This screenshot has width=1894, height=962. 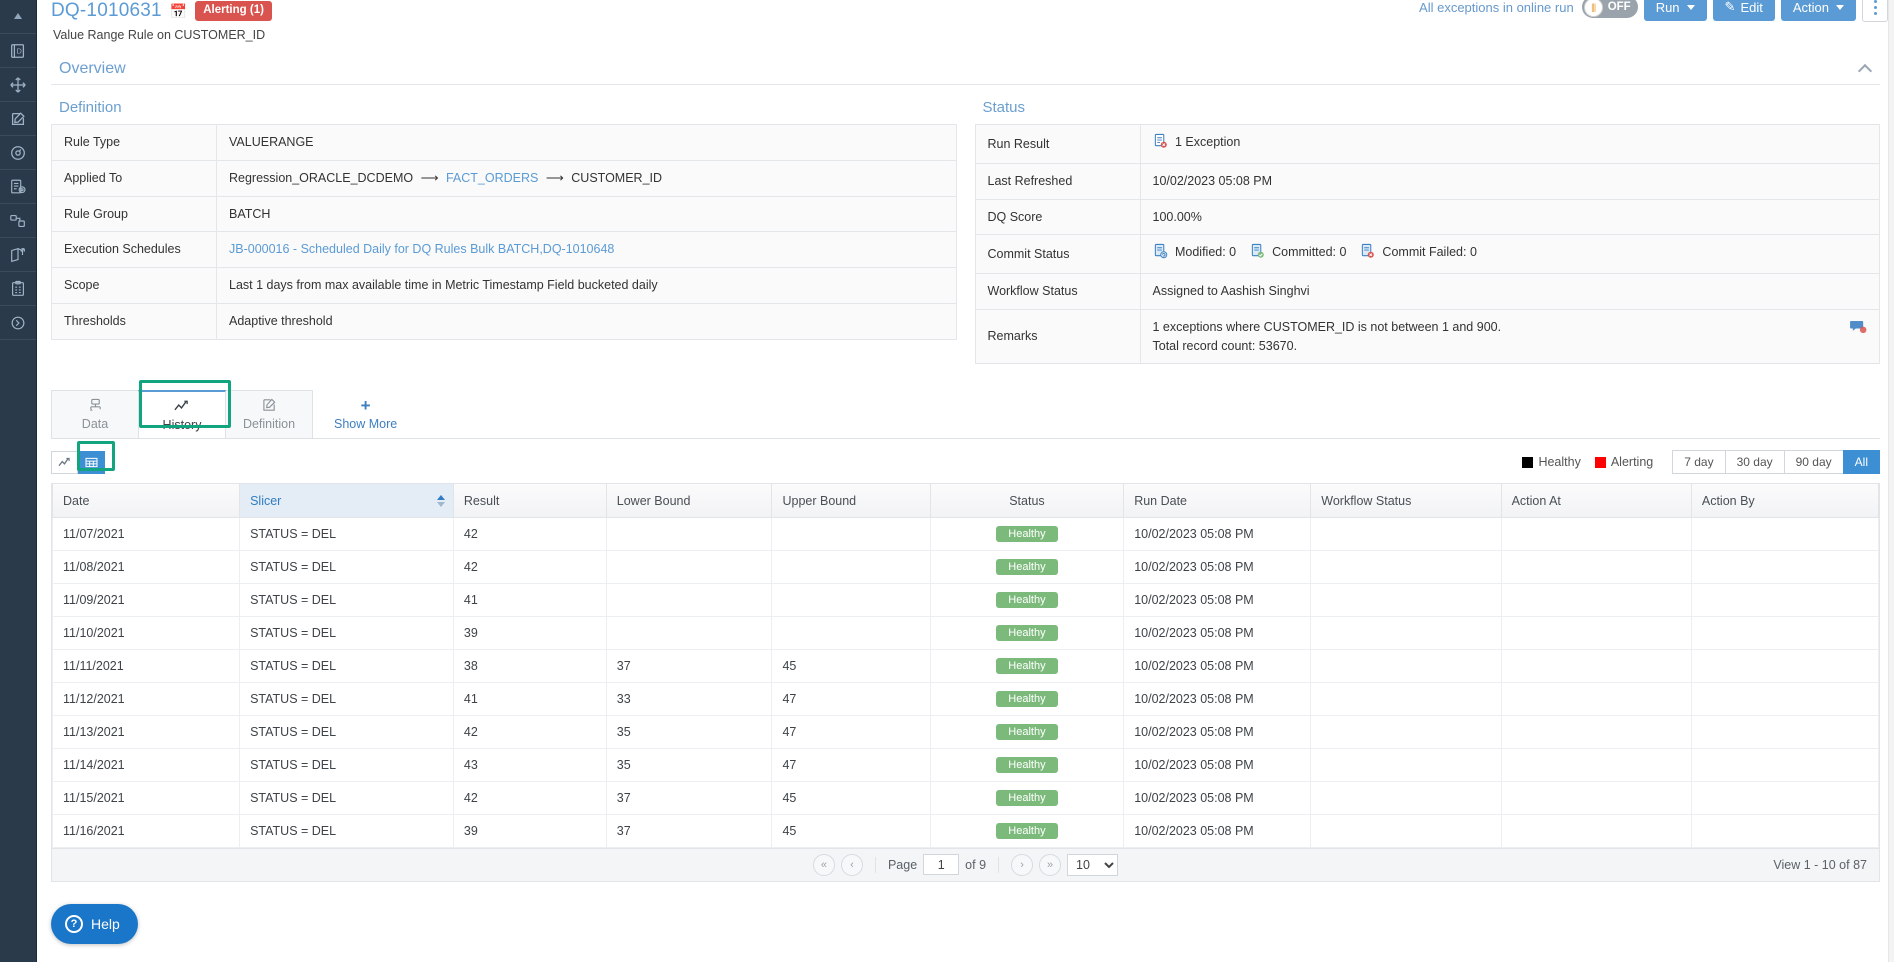 I want to click on filter-30-day: 30 day, so click(x=1754, y=462).